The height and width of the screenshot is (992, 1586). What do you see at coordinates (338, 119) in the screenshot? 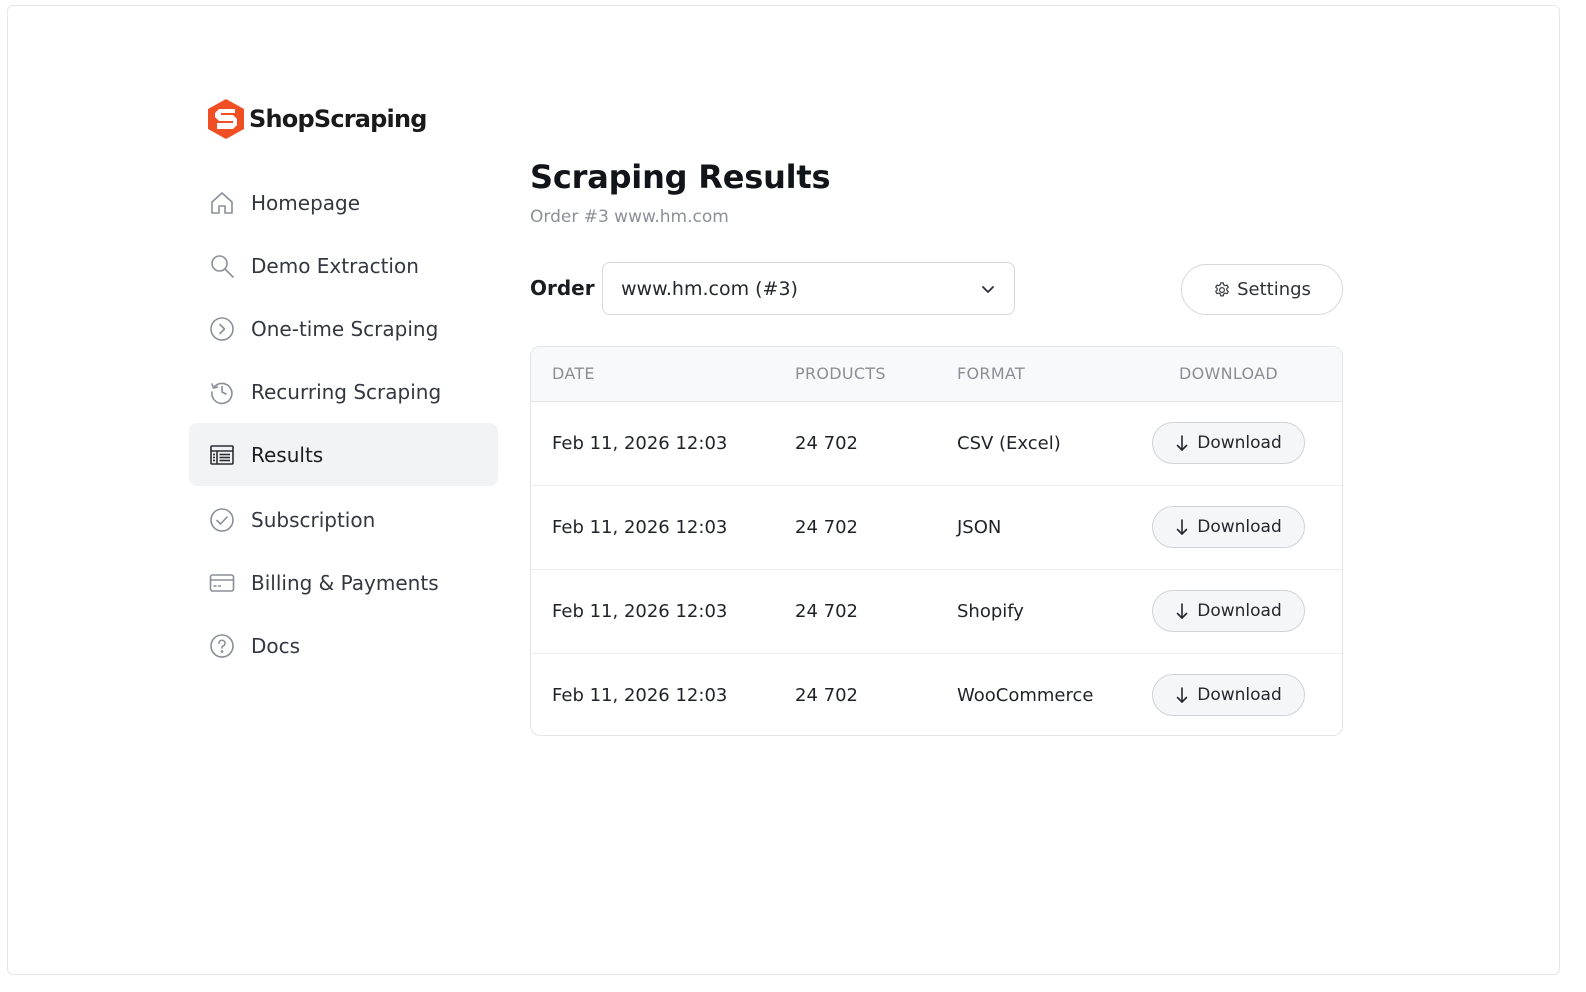
I see `brand-name: ShopScraping` at bounding box center [338, 119].